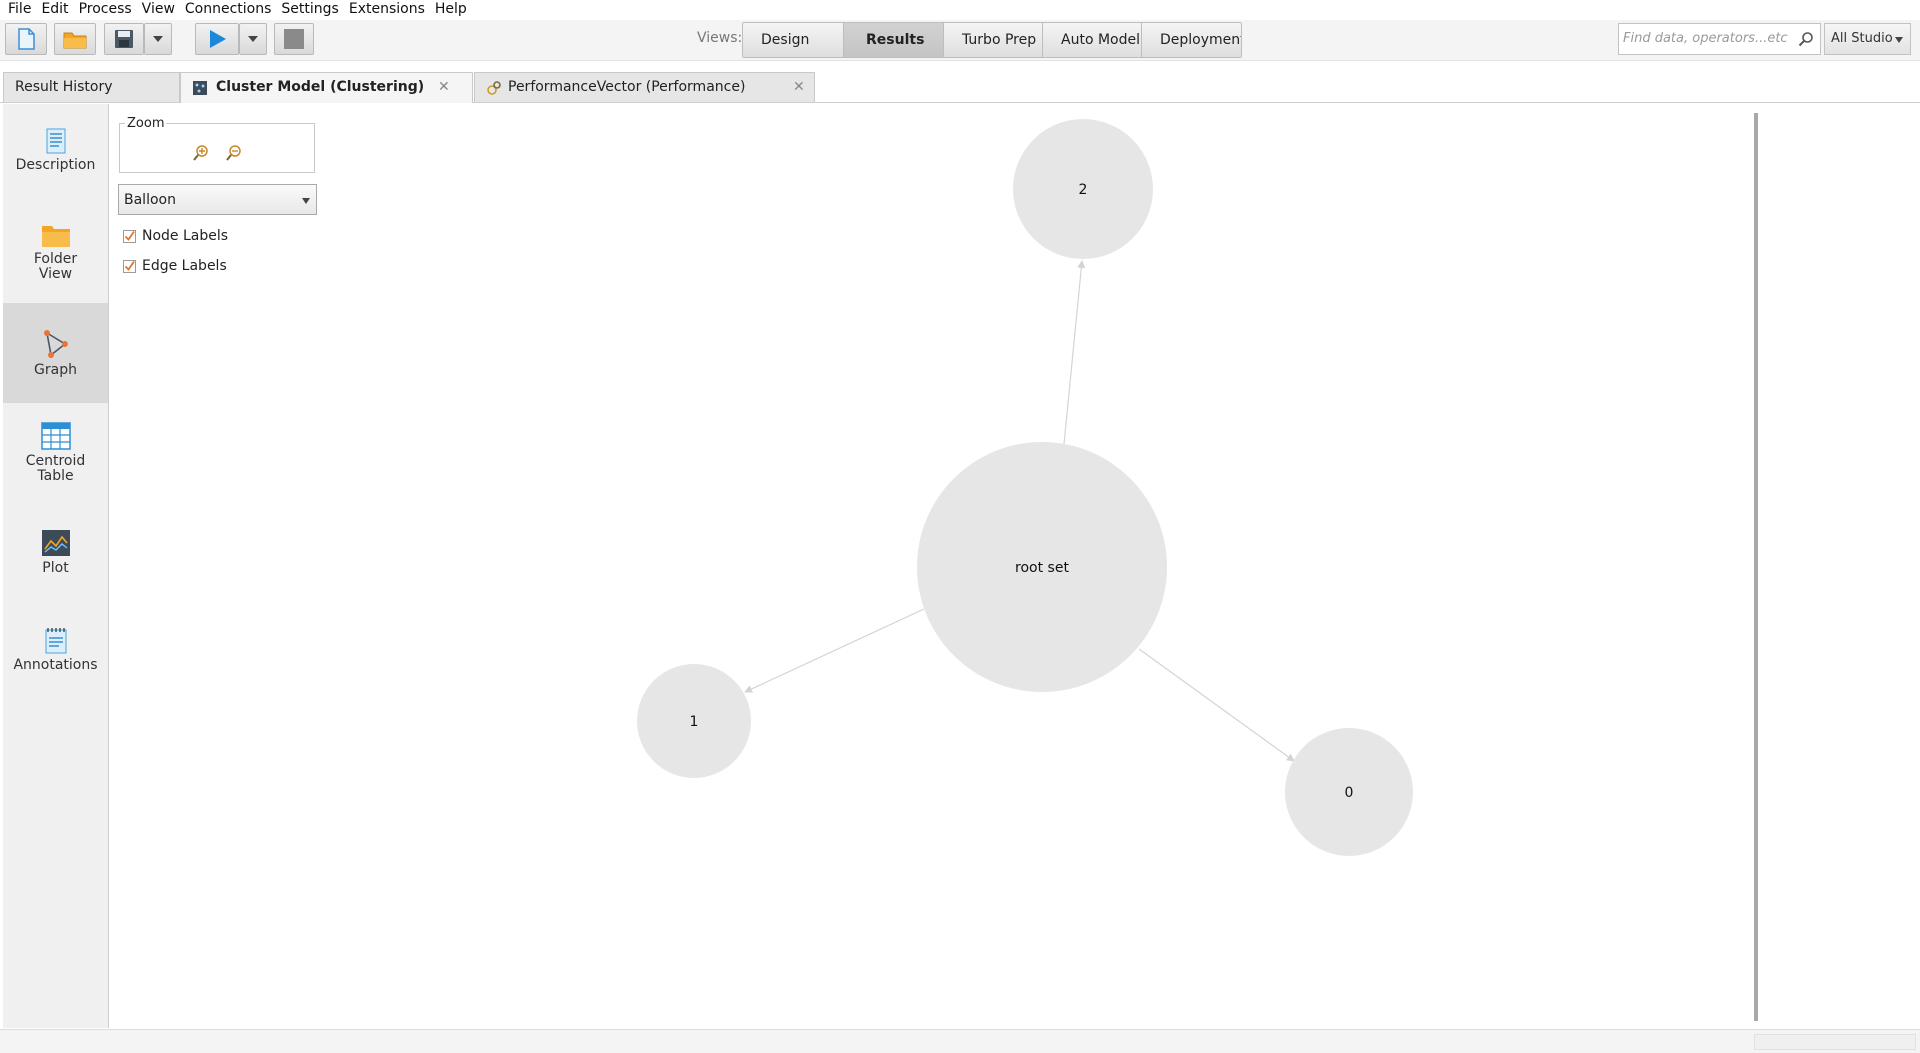 The image size is (1920, 1053). What do you see at coordinates (146, 123) in the screenshot?
I see `zoom-title: Zoom` at bounding box center [146, 123].